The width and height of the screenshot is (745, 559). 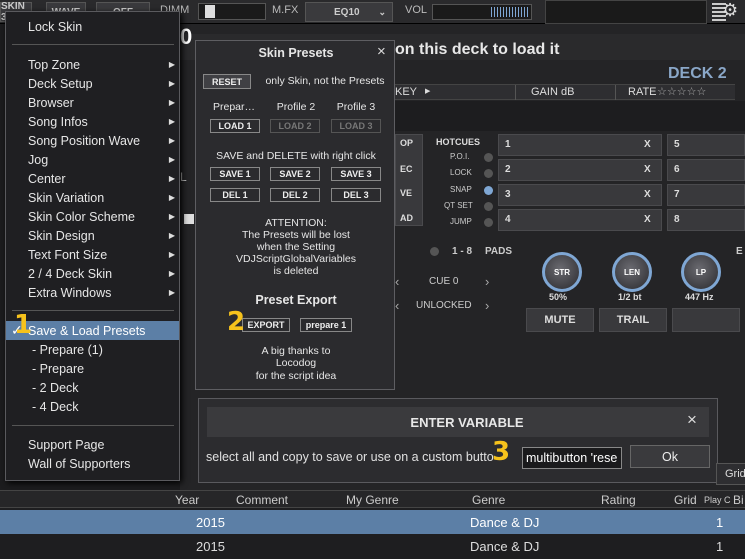 I want to click on ve-label: VE, so click(x=406, y=193).